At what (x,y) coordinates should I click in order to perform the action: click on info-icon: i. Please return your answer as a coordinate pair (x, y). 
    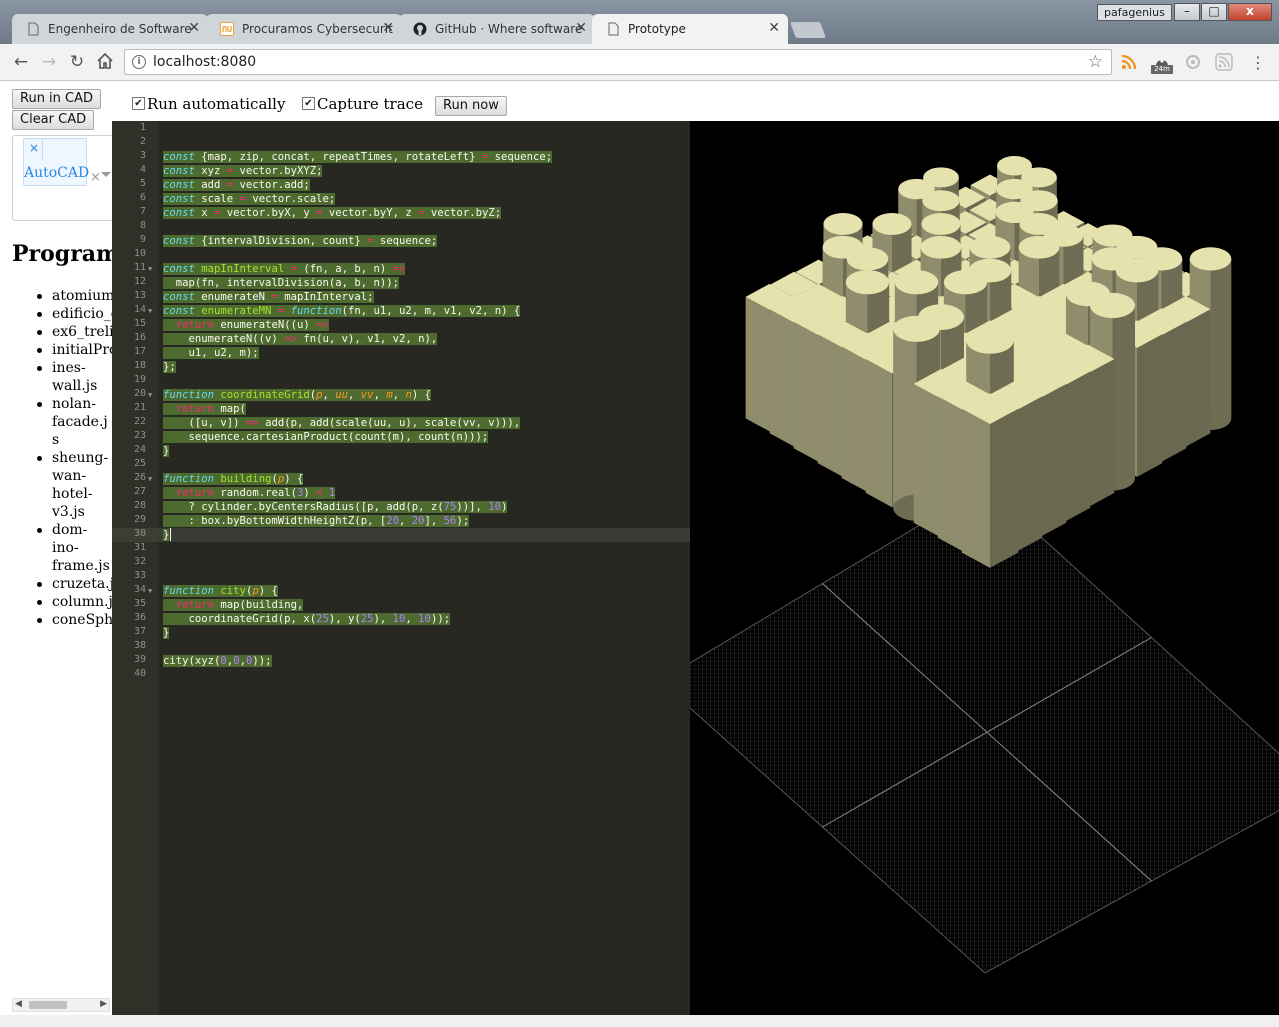
    Looking at the image, I should click on (139, 62).